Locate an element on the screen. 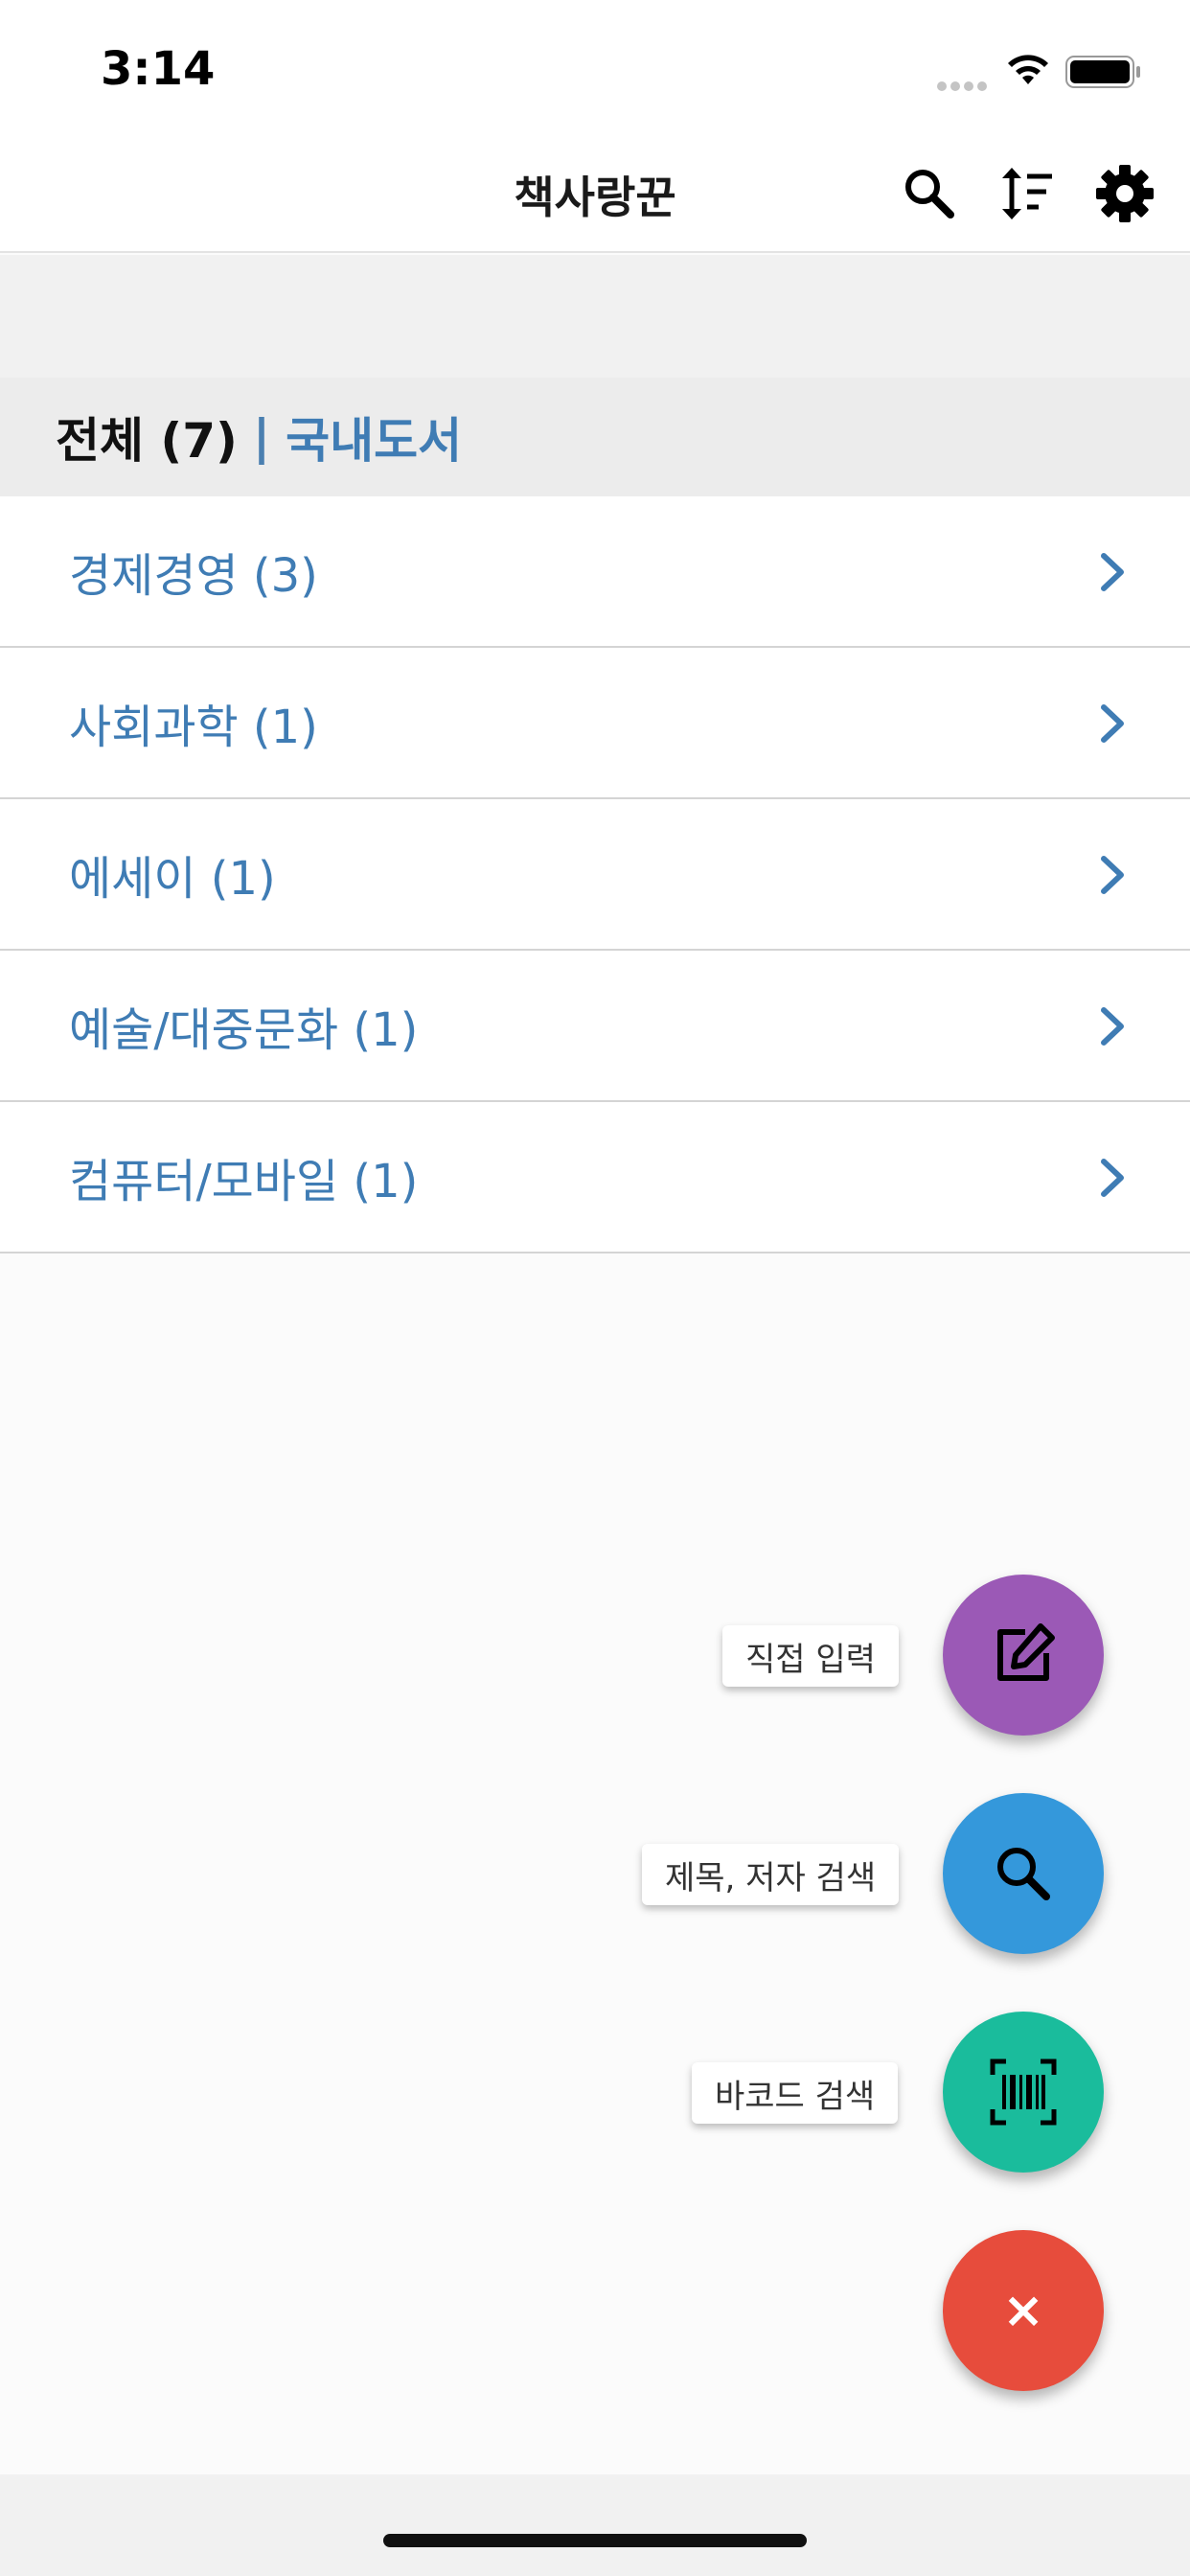 The image size is (1190, 2576). category-item-economy: 경제경영 (3) is located at coordinates (595, 572).